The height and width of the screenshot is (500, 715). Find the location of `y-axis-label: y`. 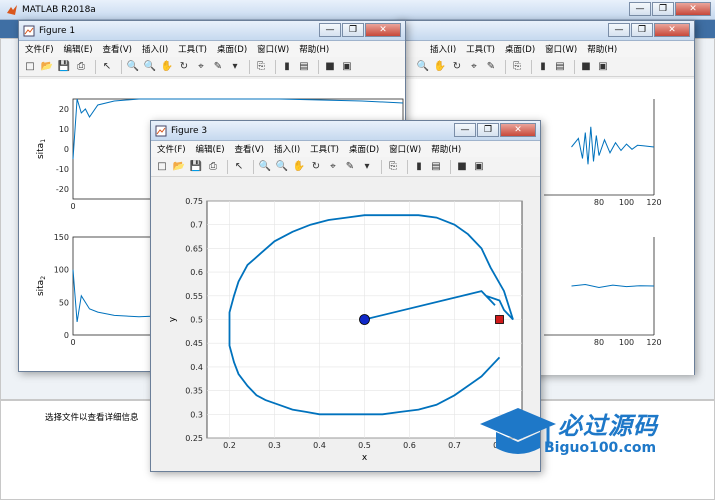

y-axis-label: y is located at coordinates (173, 319).